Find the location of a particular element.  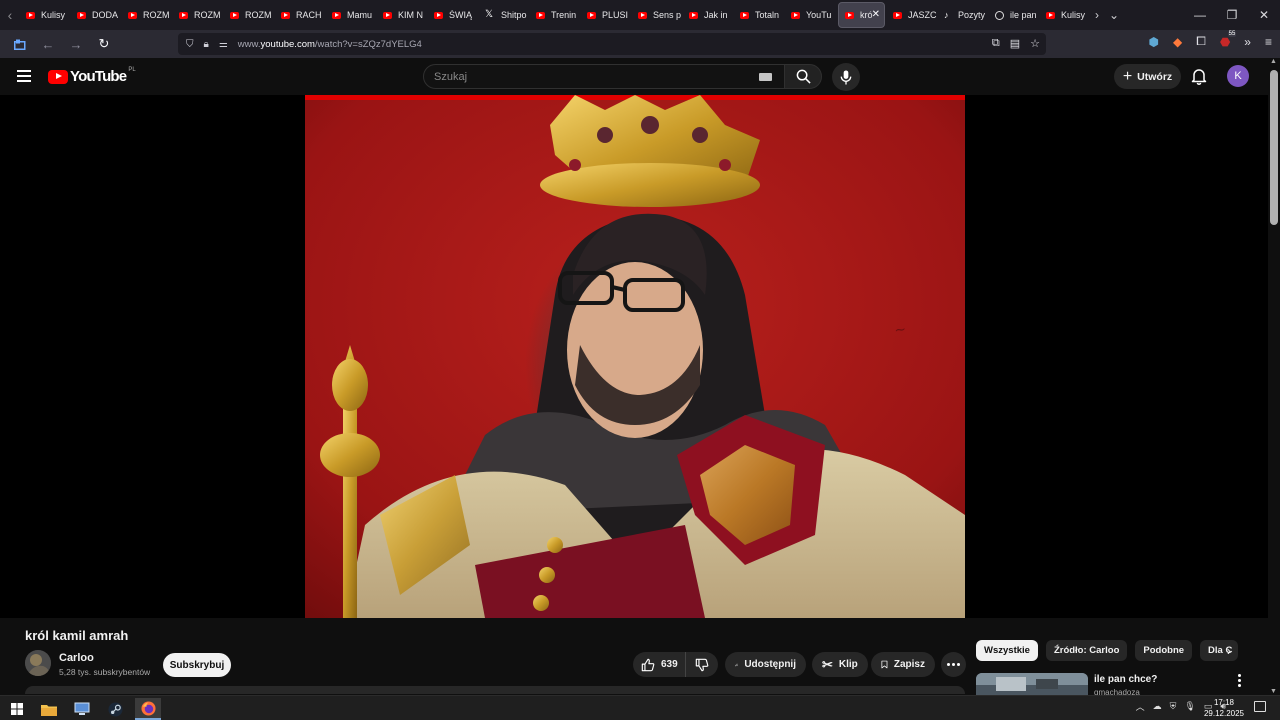

recommended-thumbnail is located at coordinates (1032, 684).